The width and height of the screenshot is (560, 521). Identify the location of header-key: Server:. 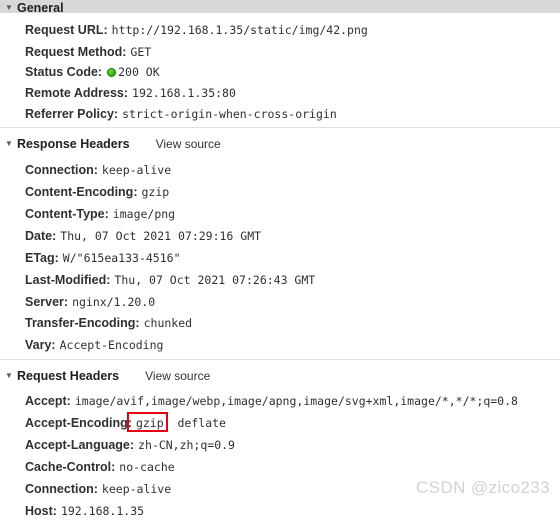
(47, 302).